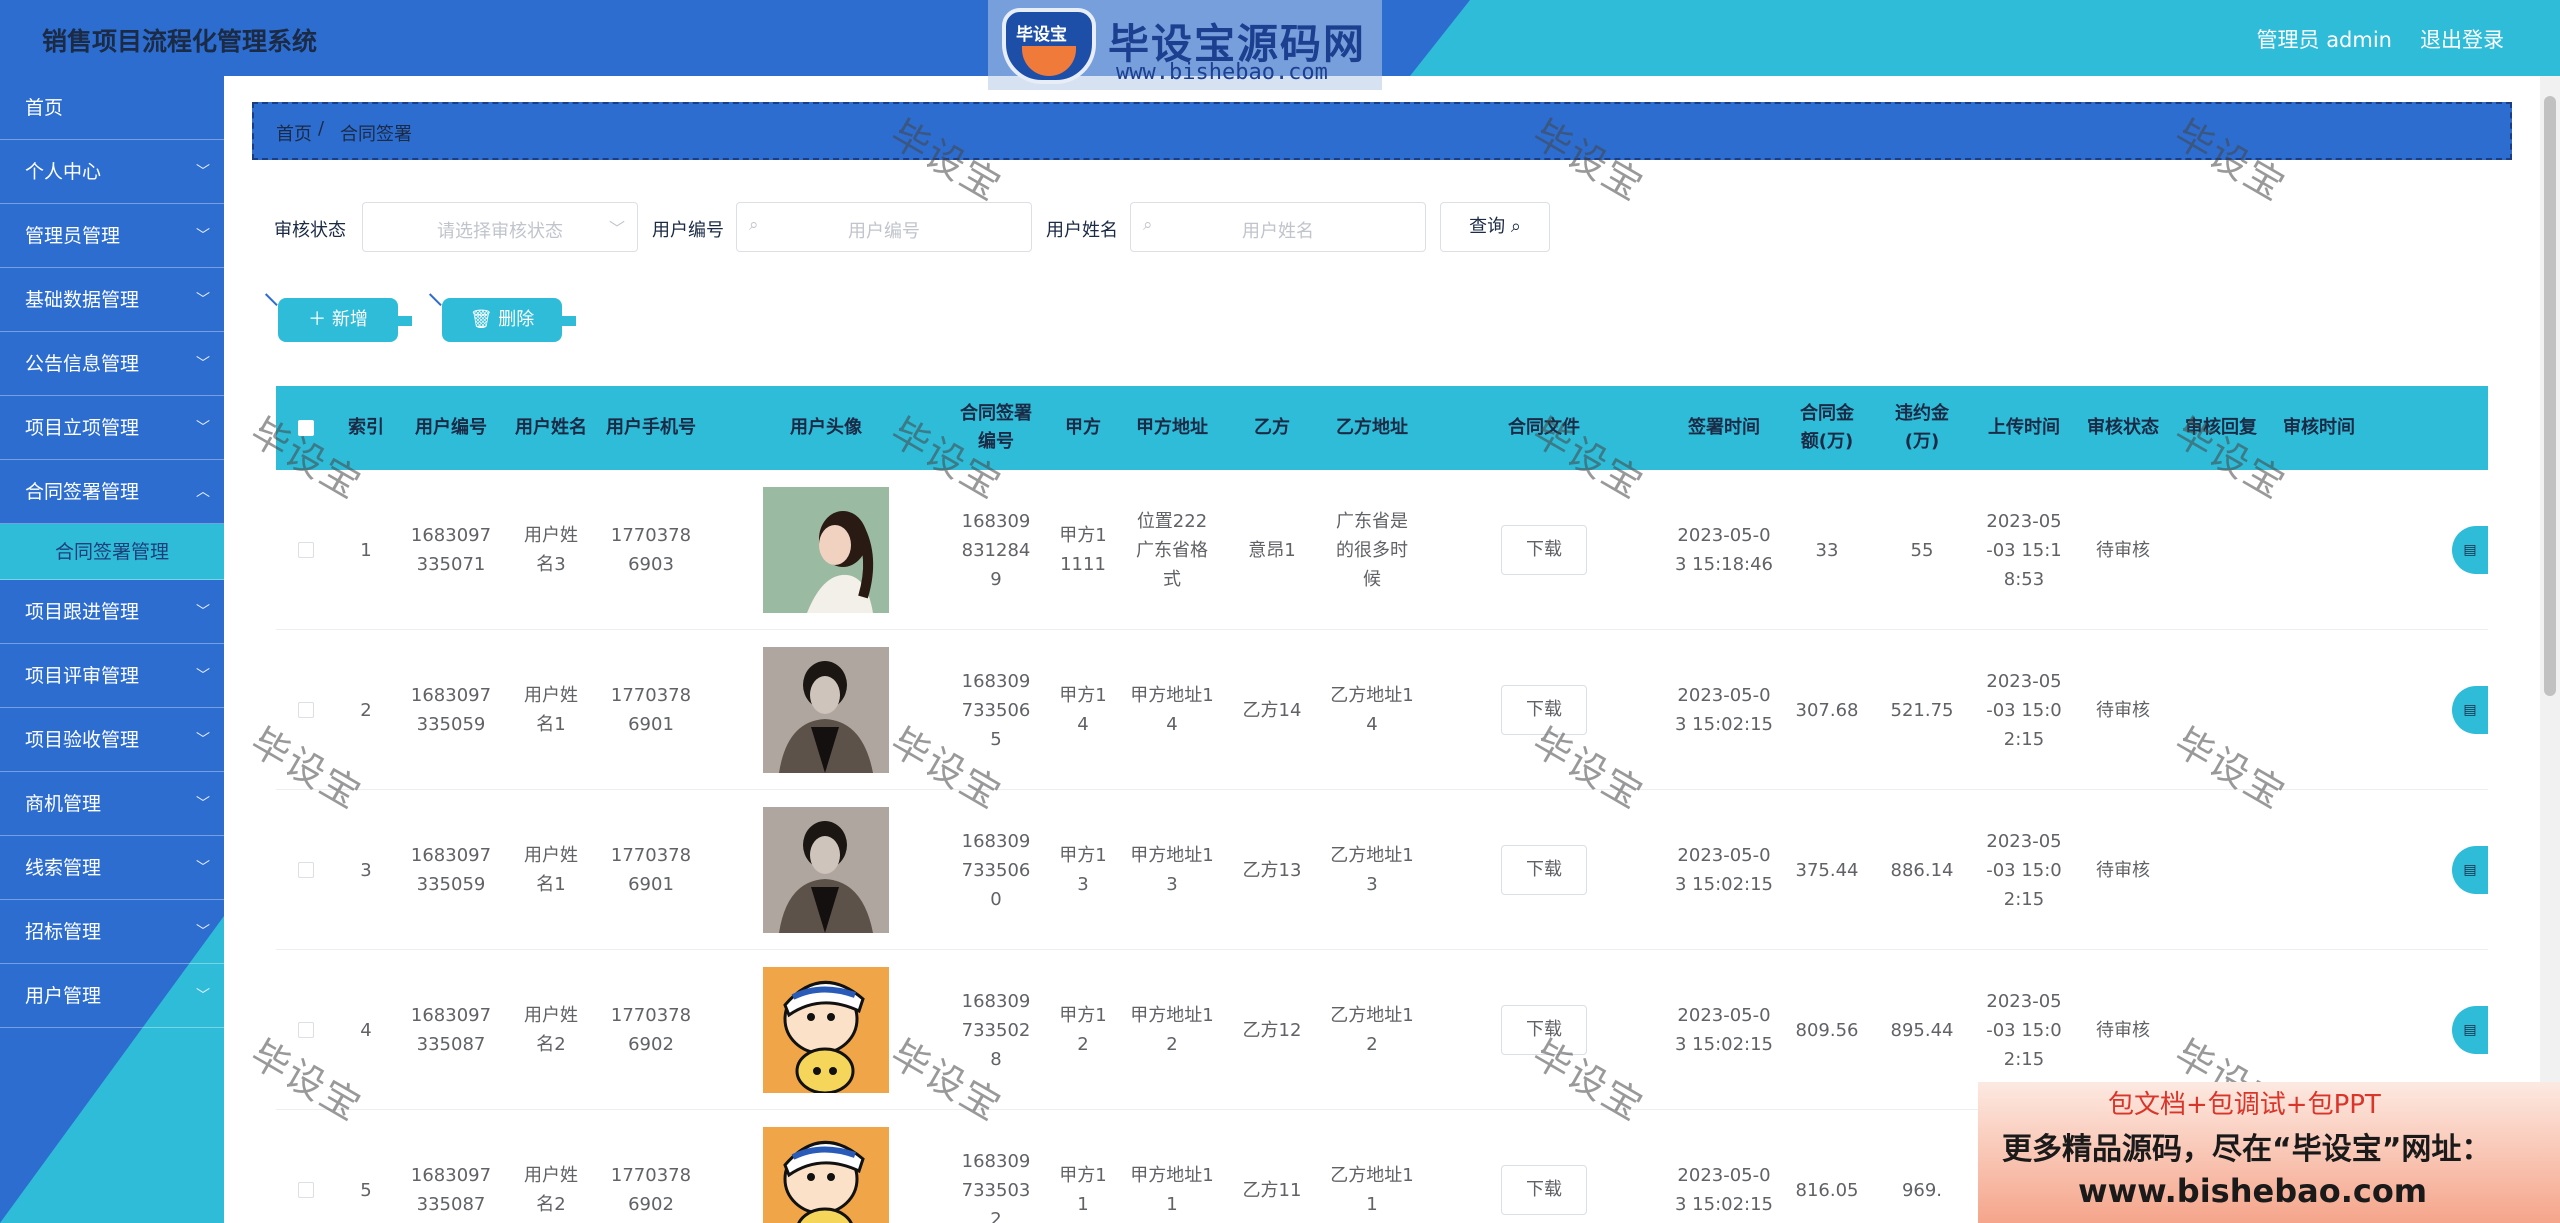  What do you see at coordinates (112, 108) in the screenshot?
I see `sidebar-item-home: 首页` at bounding box center [112, 108].